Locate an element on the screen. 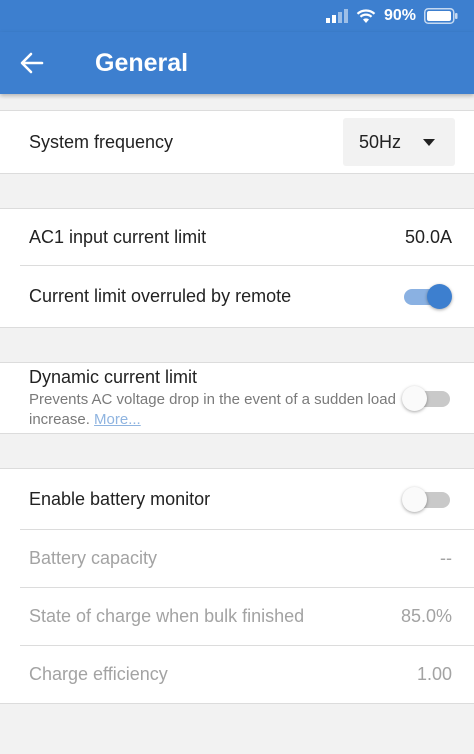 This screenshot has height=754, width=474. overruled-row: Current limit overruled by remote is located at coordinates (237, 296).